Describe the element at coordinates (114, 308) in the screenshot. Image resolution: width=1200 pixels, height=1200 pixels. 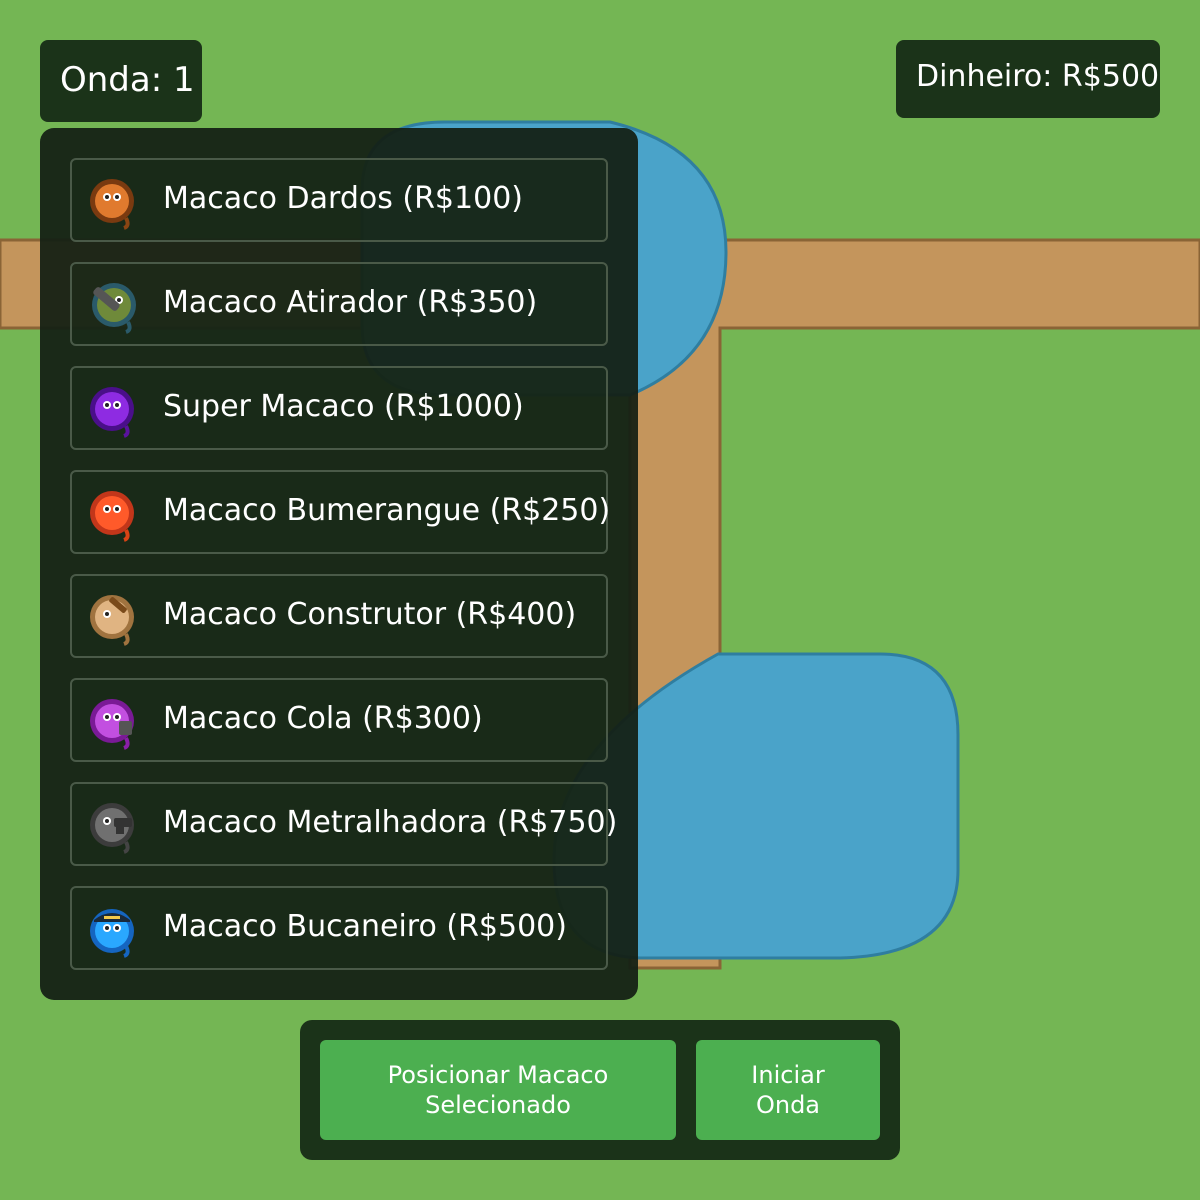
I see `sniper-monkey-icon` at that location.